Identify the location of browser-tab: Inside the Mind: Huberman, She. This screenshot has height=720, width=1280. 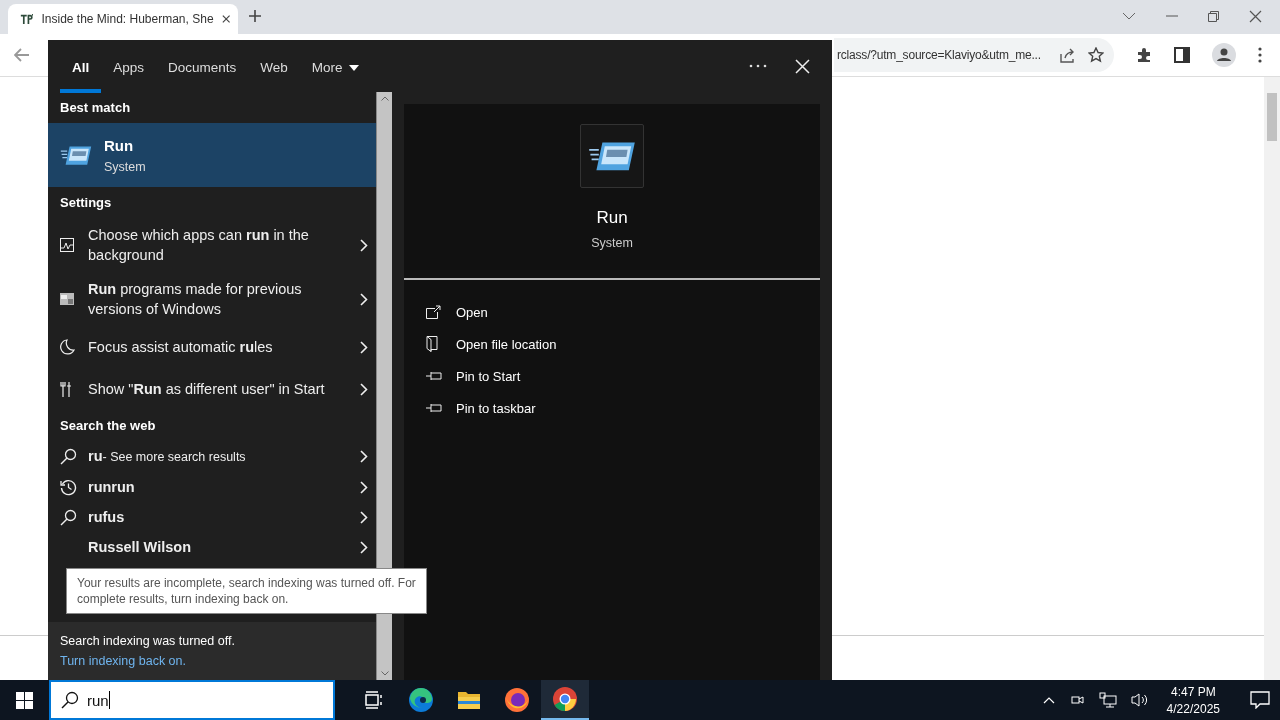
(123, 19).